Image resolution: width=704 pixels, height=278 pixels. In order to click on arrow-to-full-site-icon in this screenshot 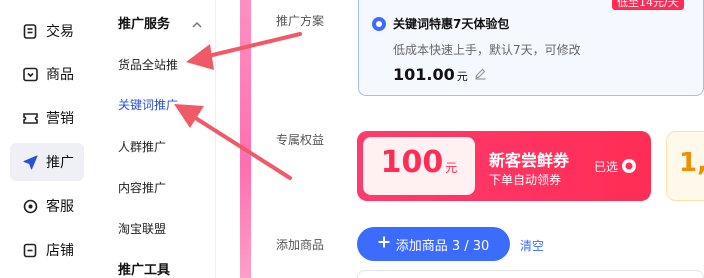, I will do `click(244, 51)`.